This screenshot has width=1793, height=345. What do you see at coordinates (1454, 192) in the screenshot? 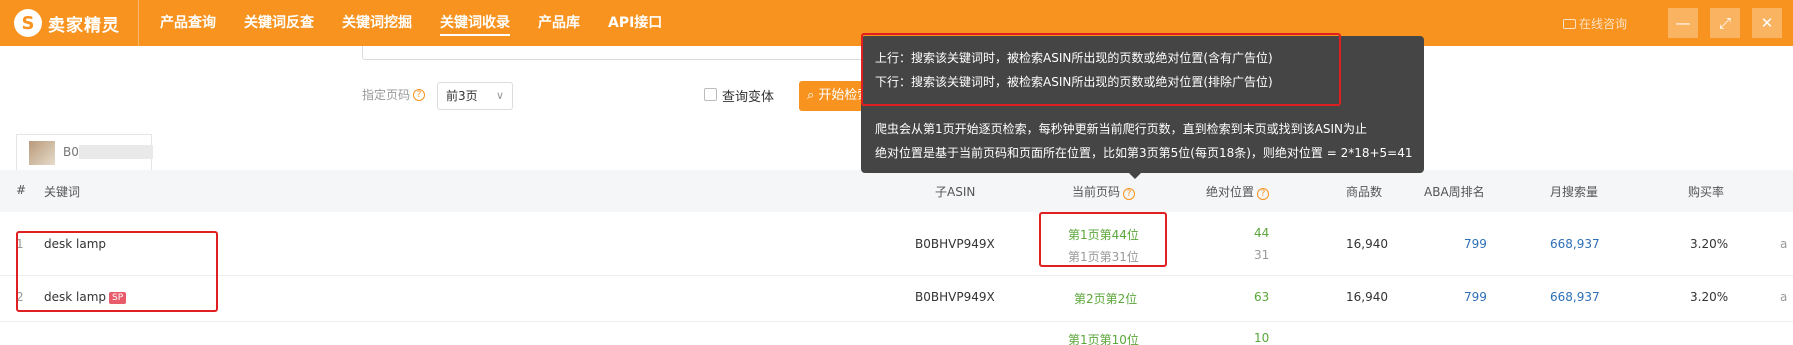
I see `col-aba-rank: ABA周排名` at bounding box center [1454, 192].